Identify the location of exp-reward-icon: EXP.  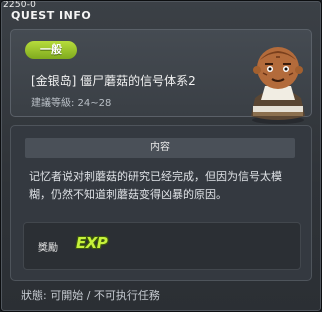
(92, 243).